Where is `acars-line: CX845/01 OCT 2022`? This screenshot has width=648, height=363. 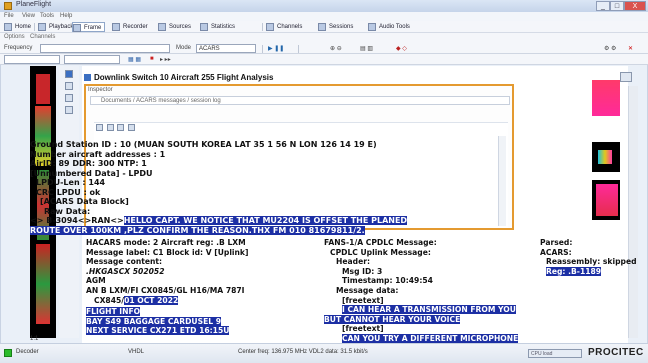 acars-line: CX845/01 OCT 2022 is located at coordinates (136, 300).